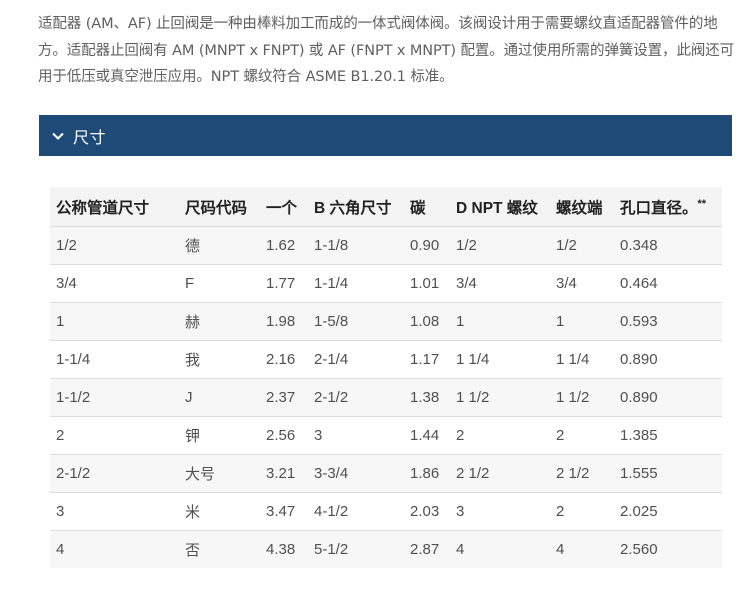 The image size is (755, 599). I want to click on table-row: 1 赫 1.98 1-5/8 1.08 1 1 0.593, so click(386, 321).